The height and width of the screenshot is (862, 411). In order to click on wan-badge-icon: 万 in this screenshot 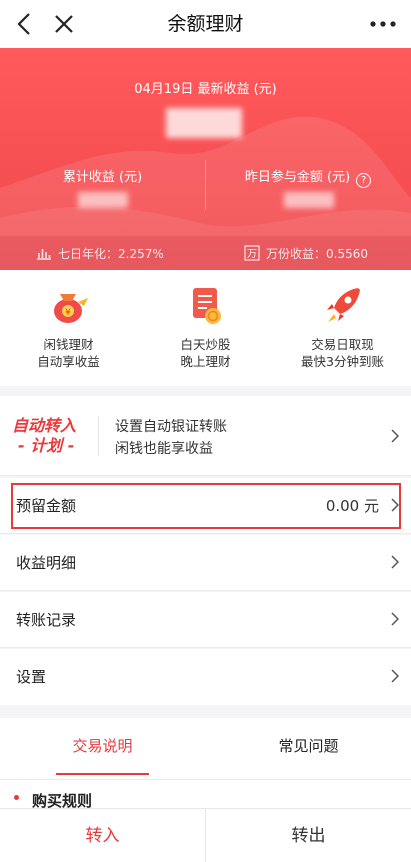, I will do `click(252, 253)`.